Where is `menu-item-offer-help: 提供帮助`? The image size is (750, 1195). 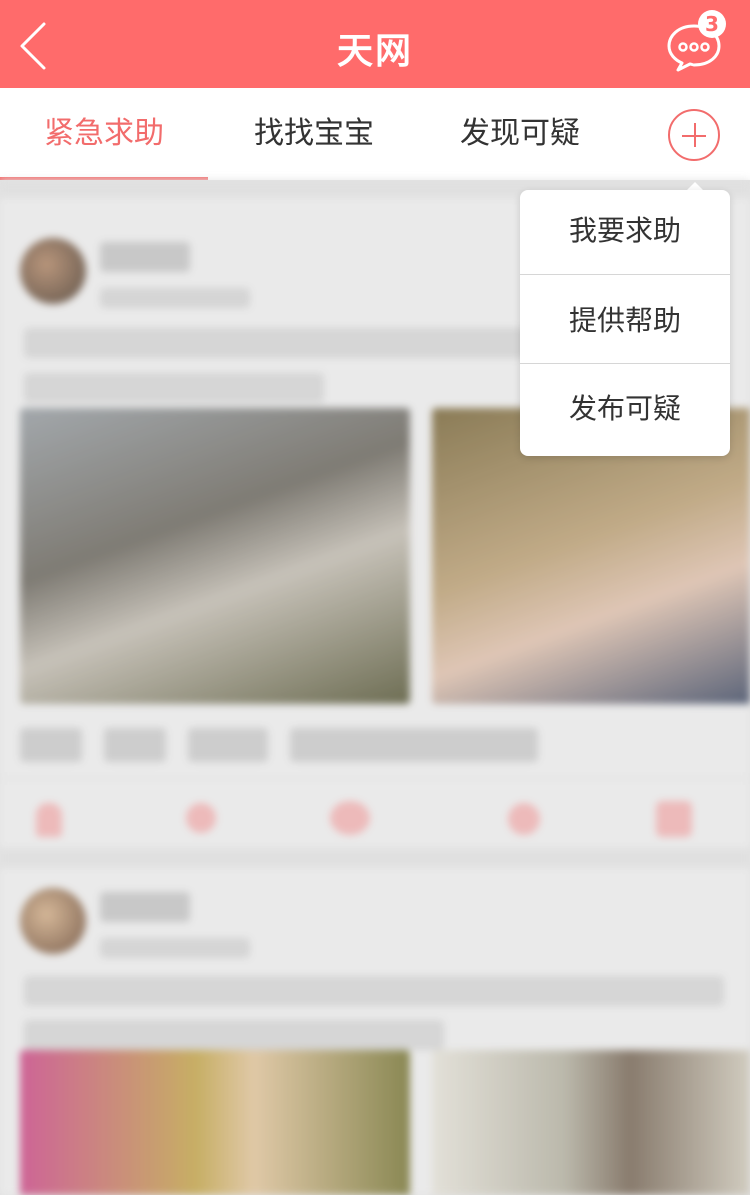 menu-item-offer-help: 提供帮助 is located at coordinates (625, 321).